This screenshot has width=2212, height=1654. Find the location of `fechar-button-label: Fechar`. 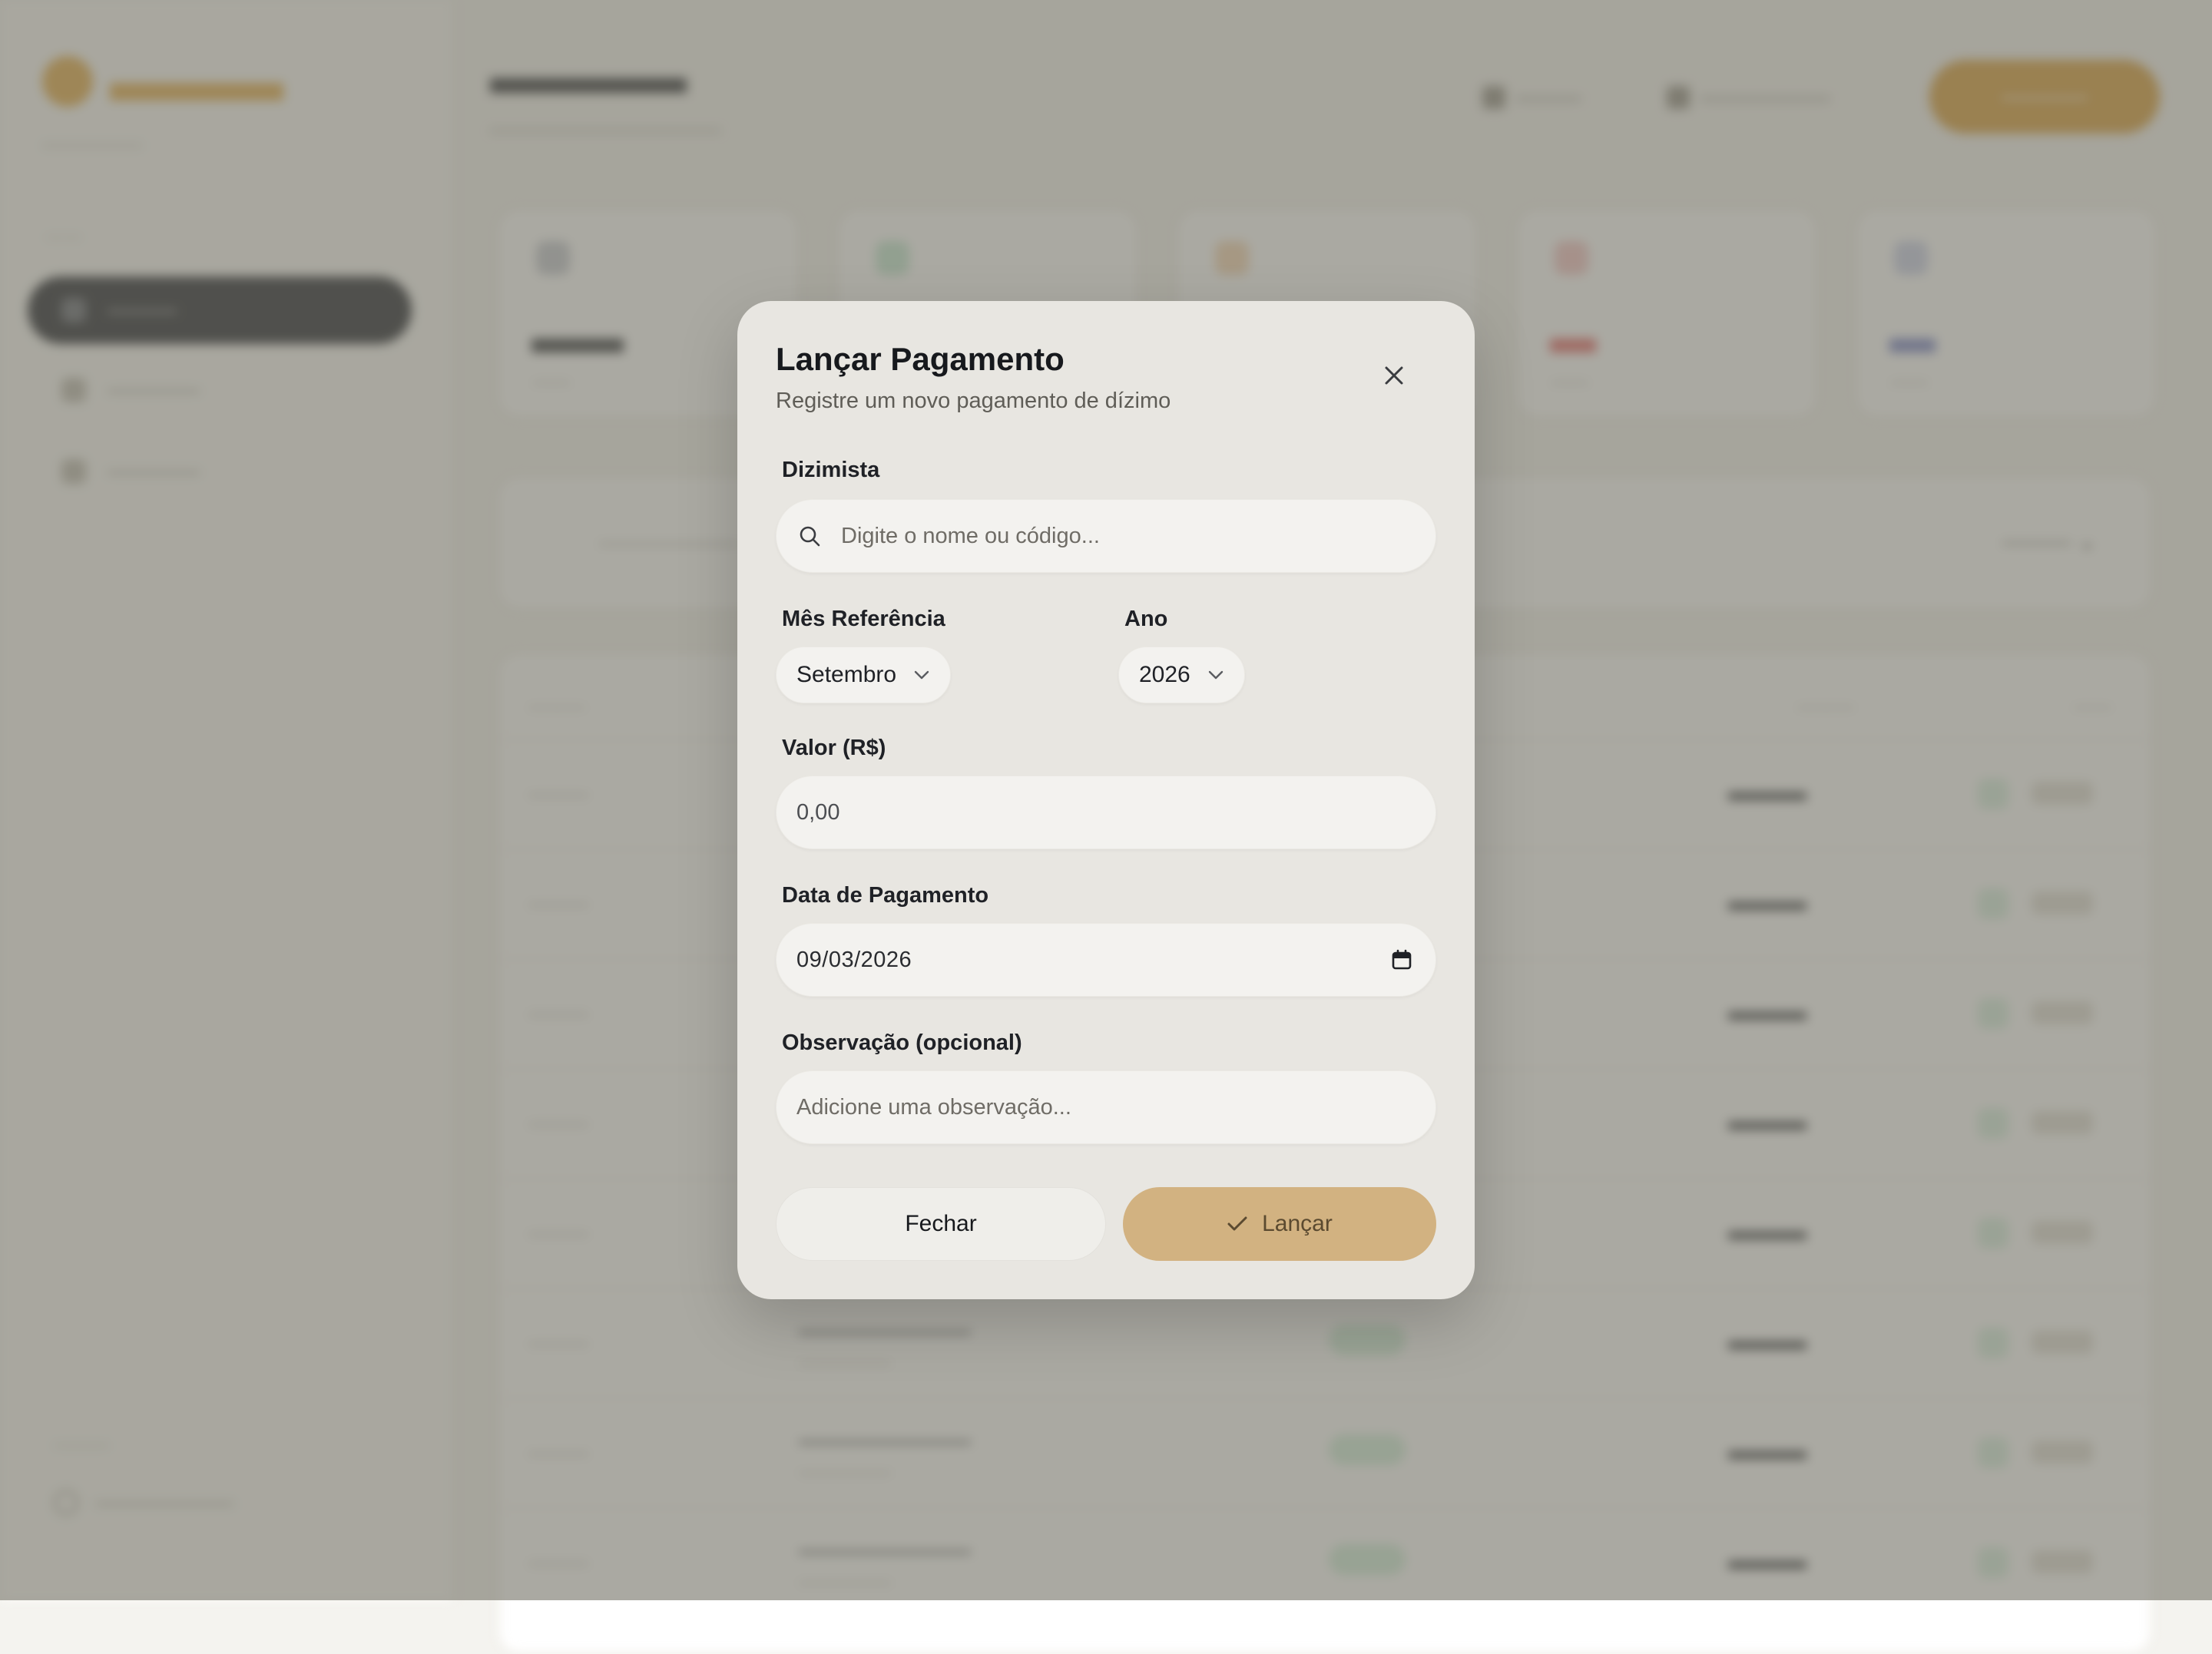

fechar-button-label: Fechar is located at coordinates (941, 1223).